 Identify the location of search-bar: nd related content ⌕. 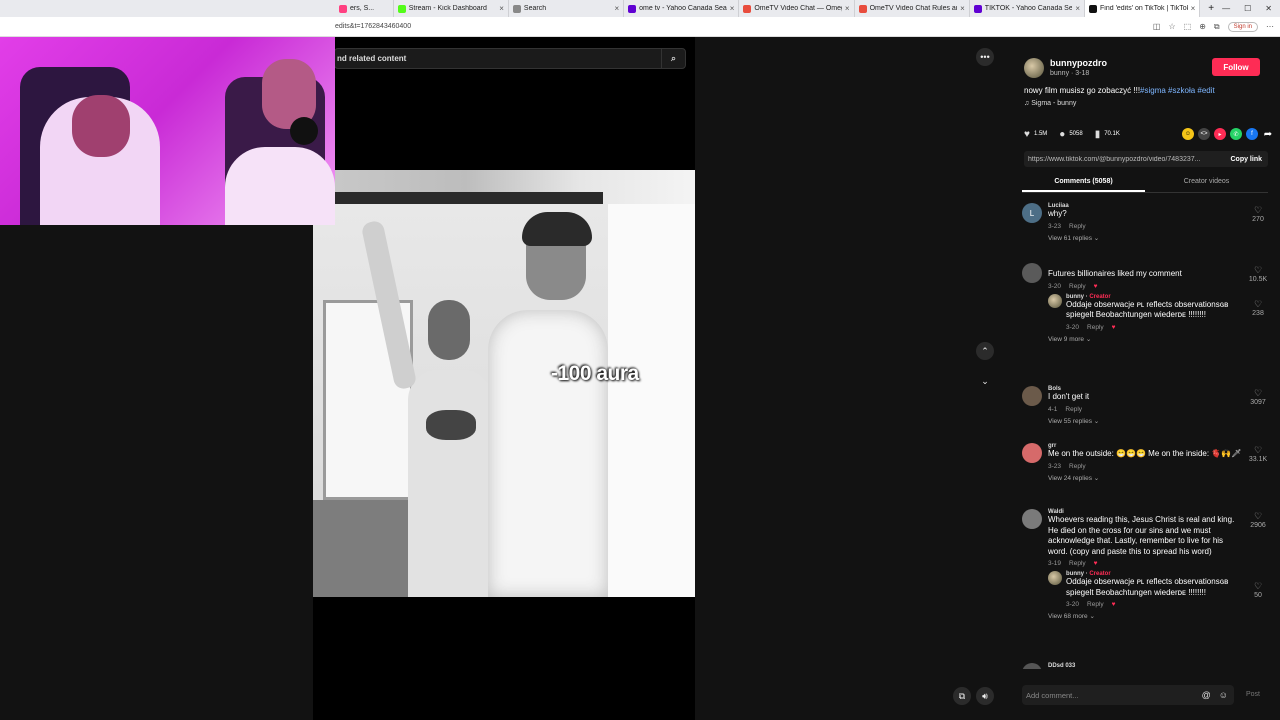
(510, 58).